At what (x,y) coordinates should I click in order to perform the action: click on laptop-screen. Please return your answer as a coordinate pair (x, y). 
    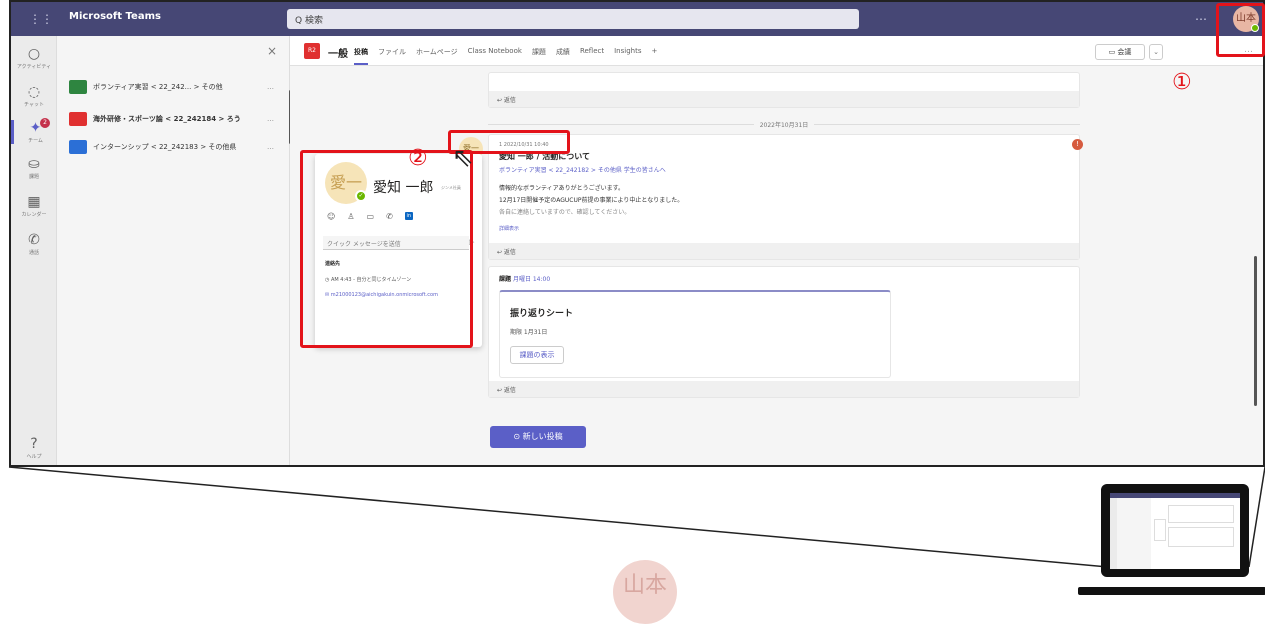
    Looking at the image, I should click on (1175, 531).